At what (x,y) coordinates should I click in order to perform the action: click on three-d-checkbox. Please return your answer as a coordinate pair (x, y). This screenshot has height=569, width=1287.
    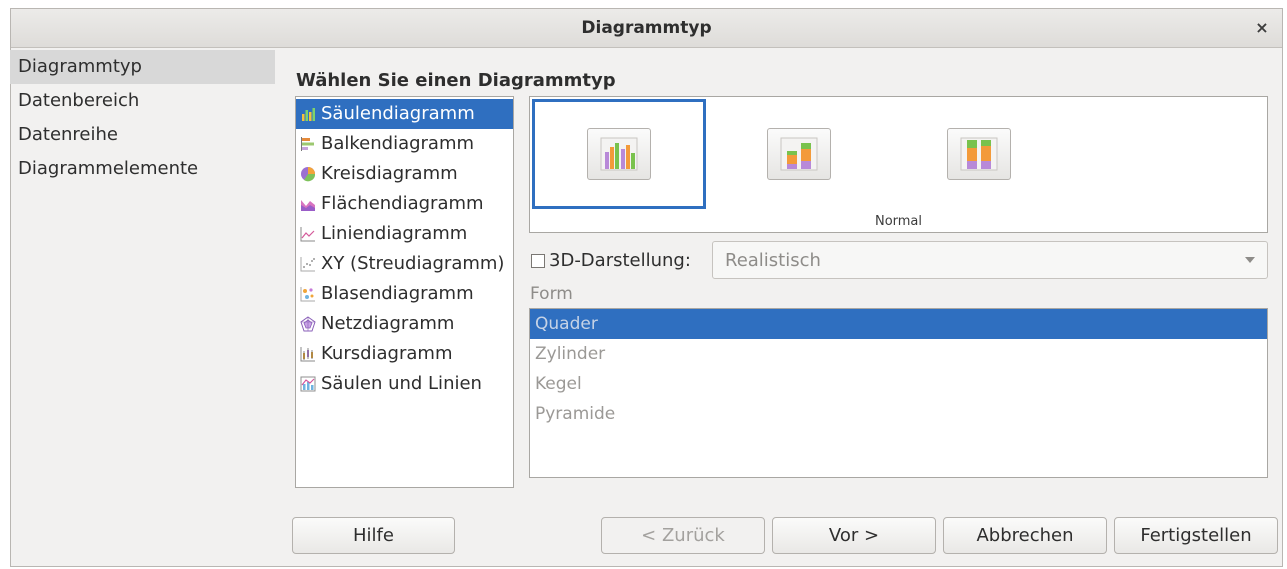
    Looking at the image, I should click on (538, 260).